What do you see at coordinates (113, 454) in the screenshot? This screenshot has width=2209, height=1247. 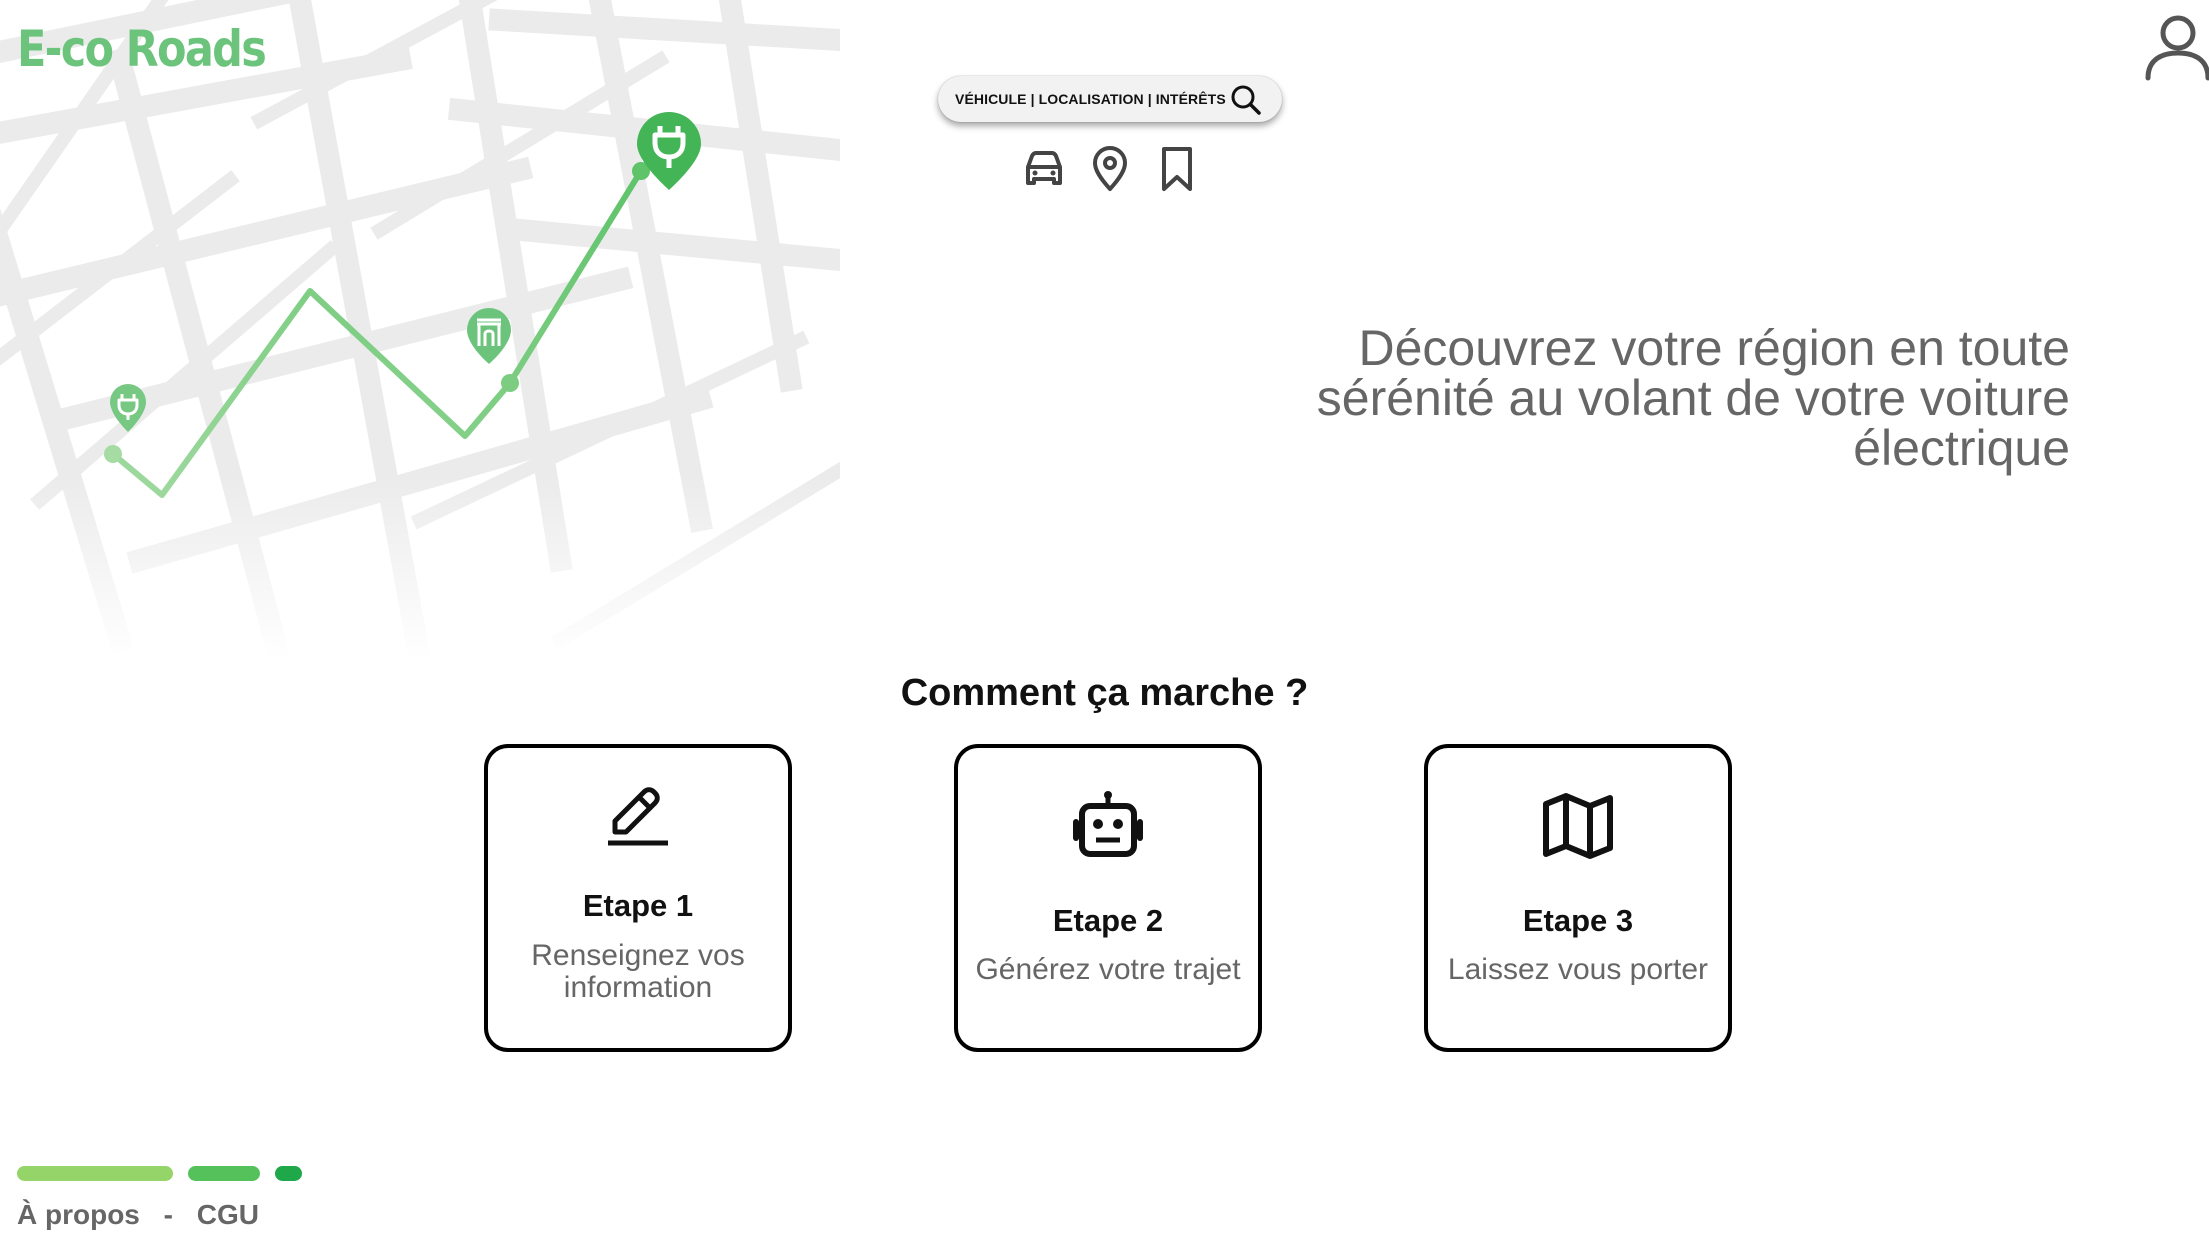 I see `route-start-dot` at bounding box center [113, 454].